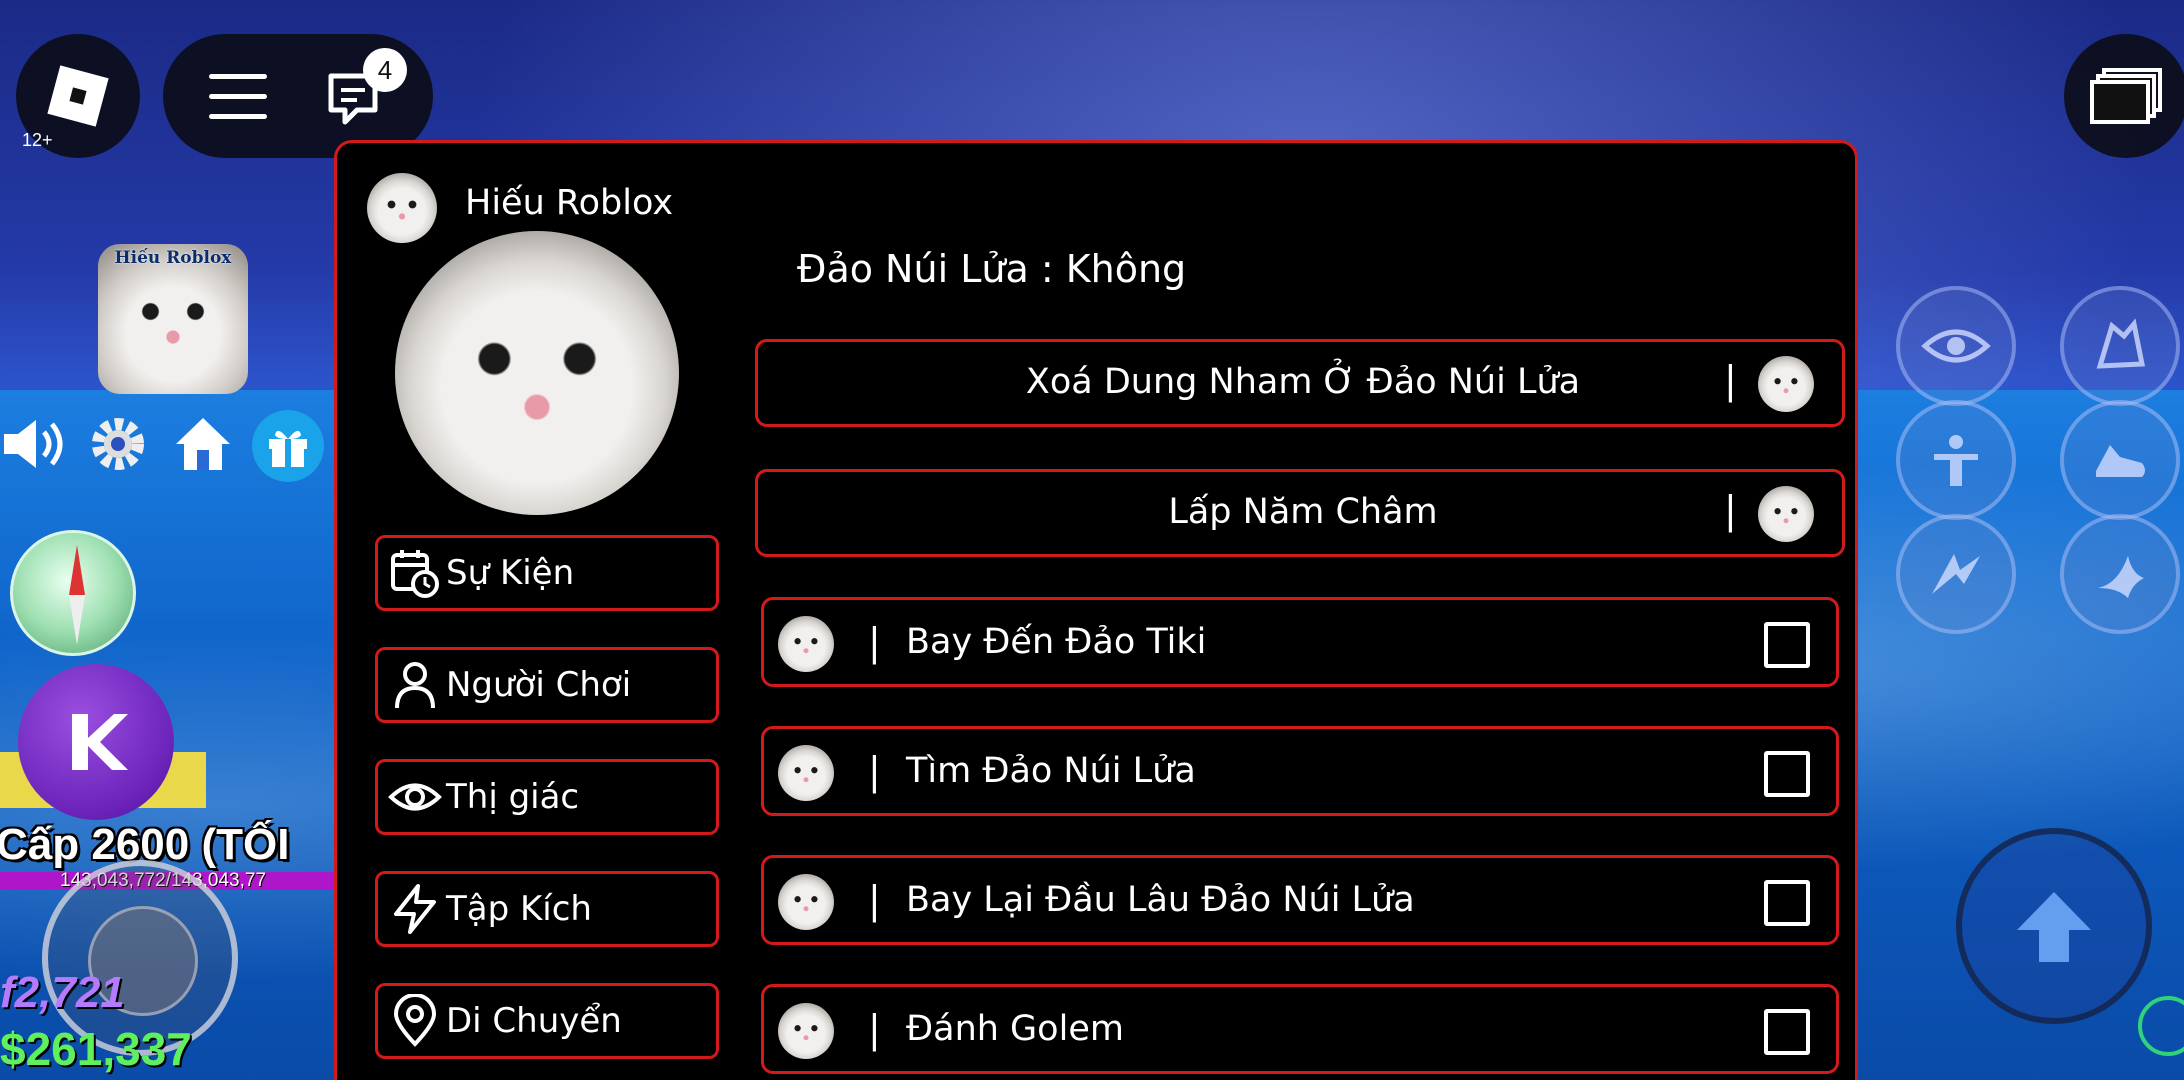 The width and height of the screenshot is (2184, 1080). I want to click on windows-button, so click(2124, 96).